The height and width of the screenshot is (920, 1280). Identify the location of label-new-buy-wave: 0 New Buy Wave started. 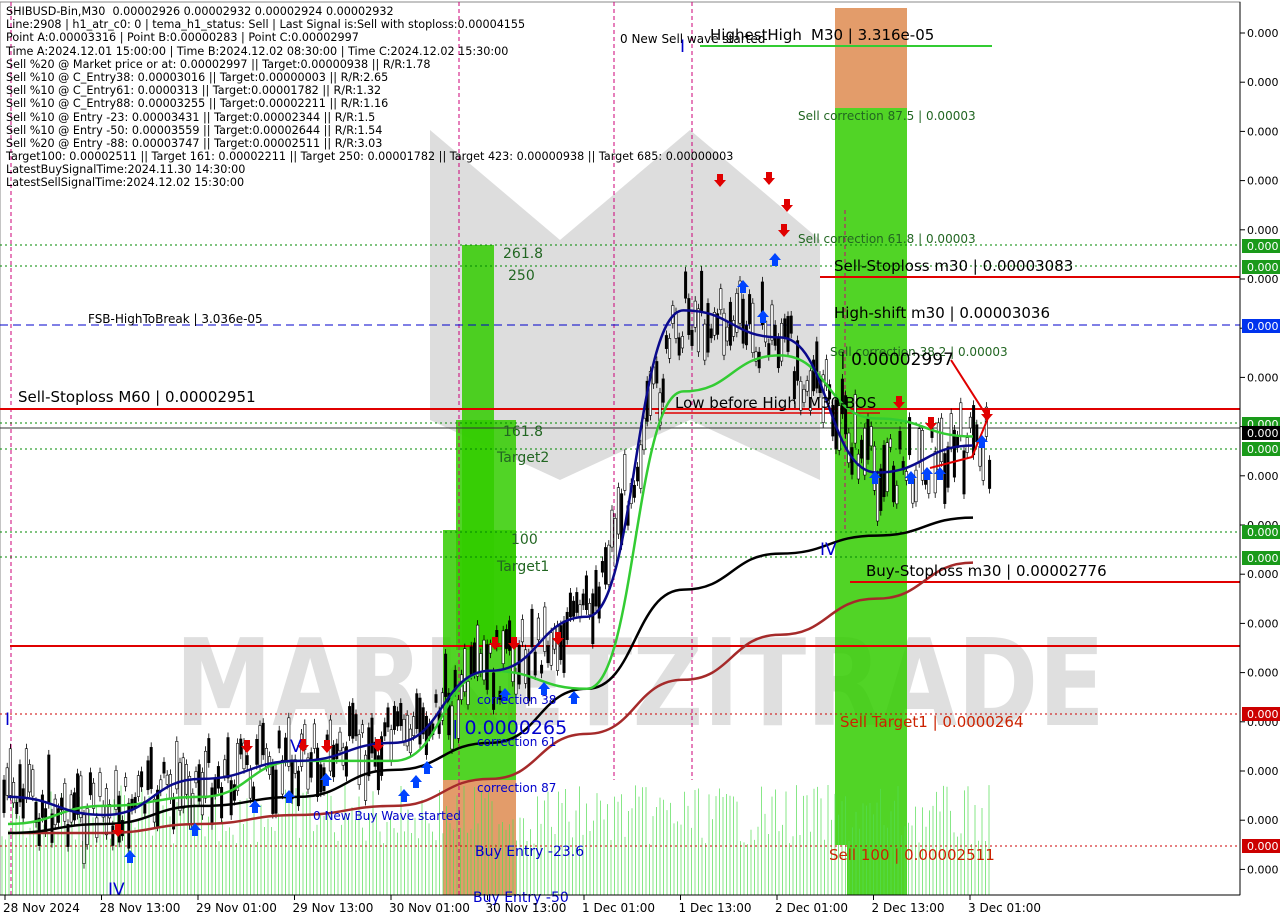
(387, 816).